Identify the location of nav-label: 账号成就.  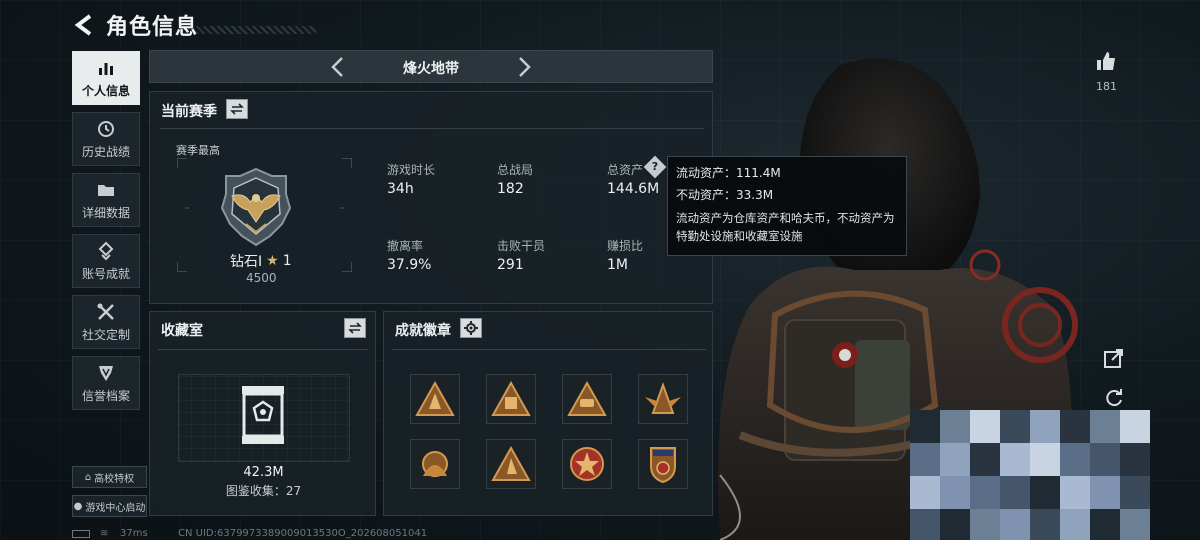
(105, 273).